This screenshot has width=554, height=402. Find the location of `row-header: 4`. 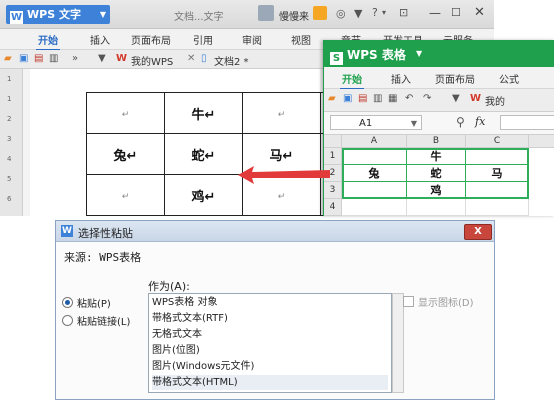

row-header: 4 is located at coordinates (333, 207).